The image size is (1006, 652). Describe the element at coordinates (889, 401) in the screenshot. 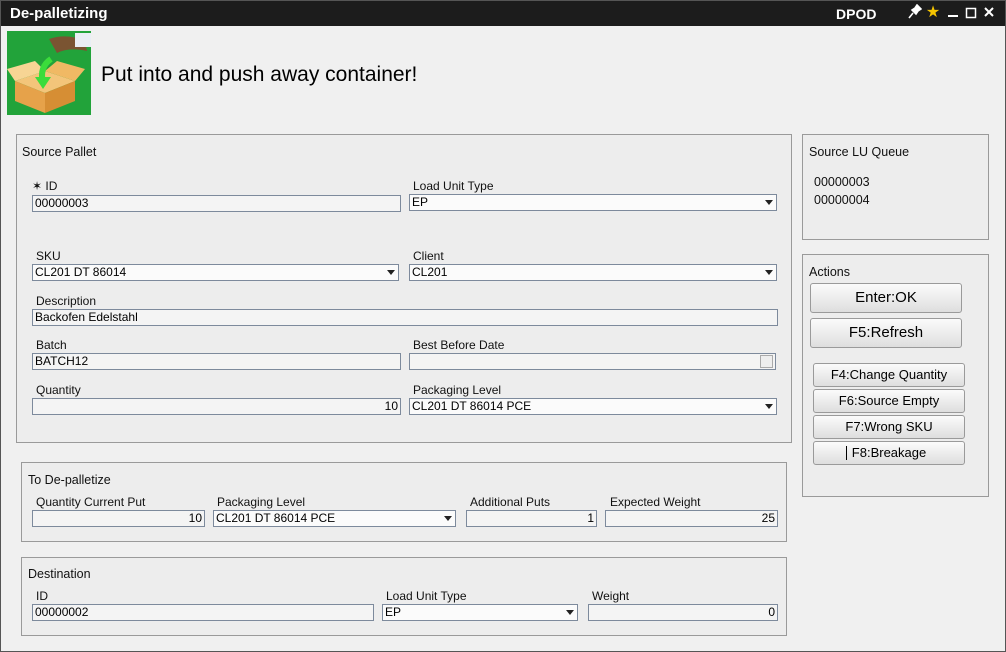

I see `source-empty-button: F6:Source Empty` at that location.